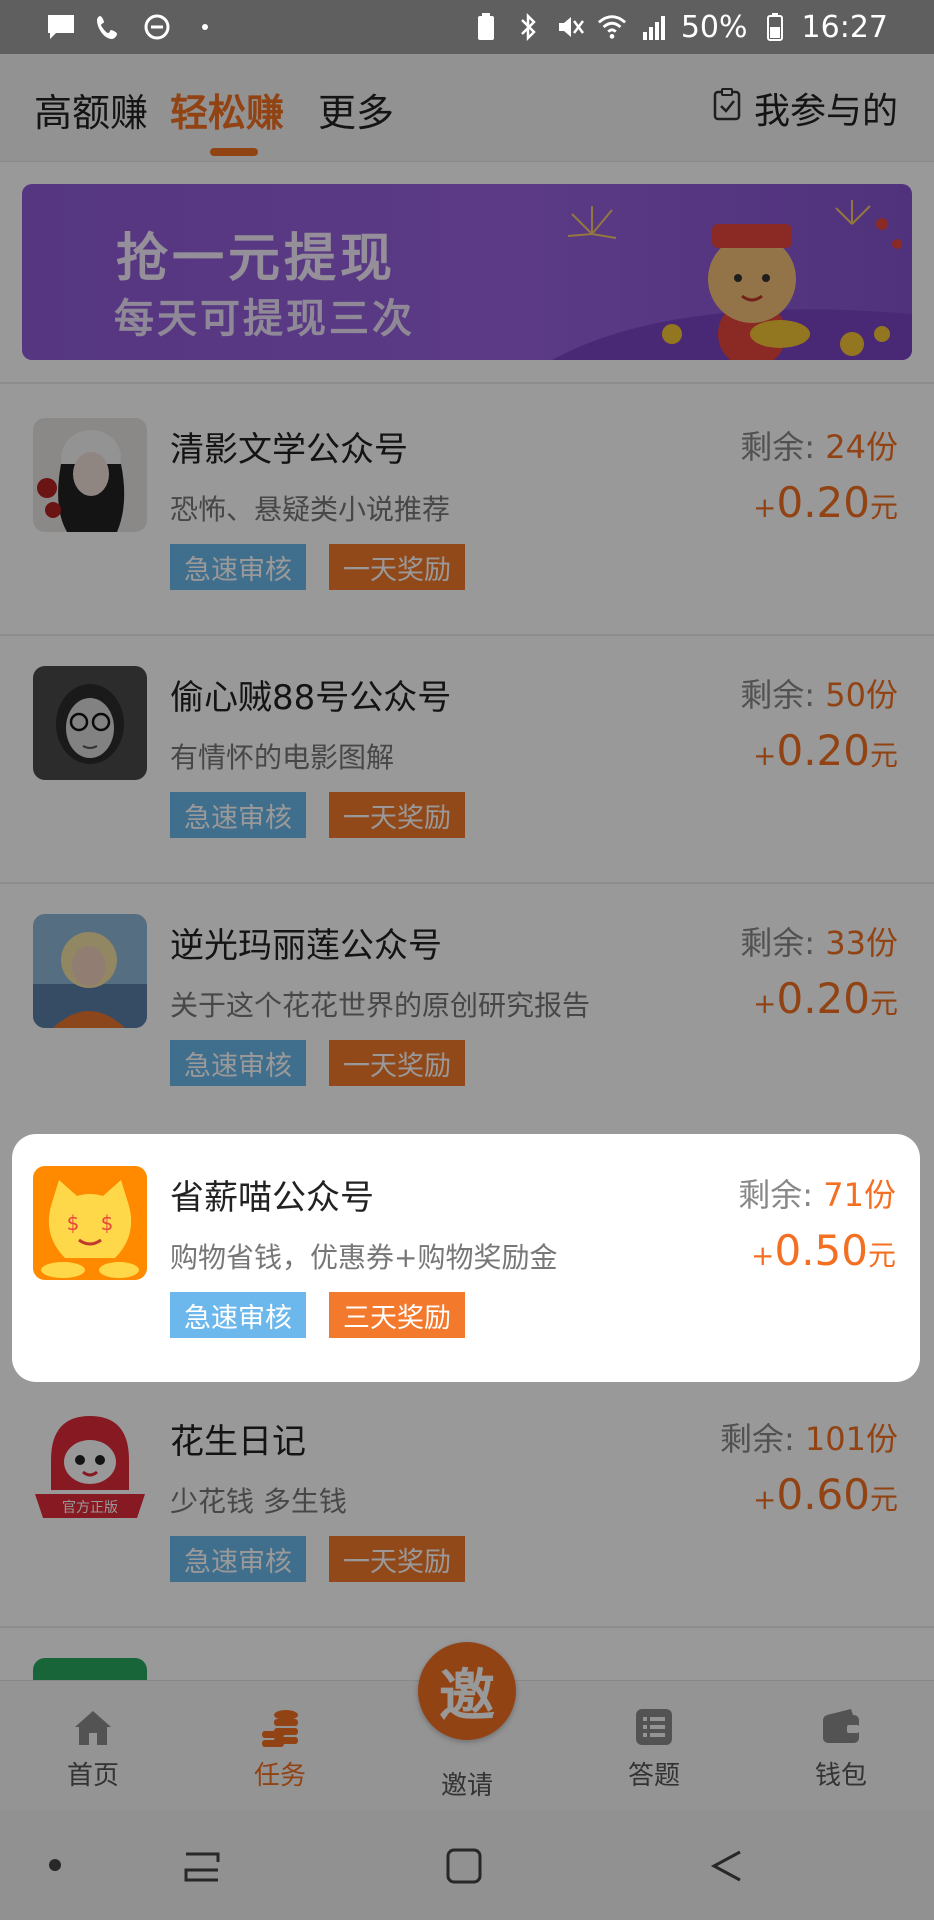 The width and height of the screenshot is (934, 1920). Describe the element at coordinates (825, 111) in the screenshot. I see `my-participation-label: 我参与的` at that location.